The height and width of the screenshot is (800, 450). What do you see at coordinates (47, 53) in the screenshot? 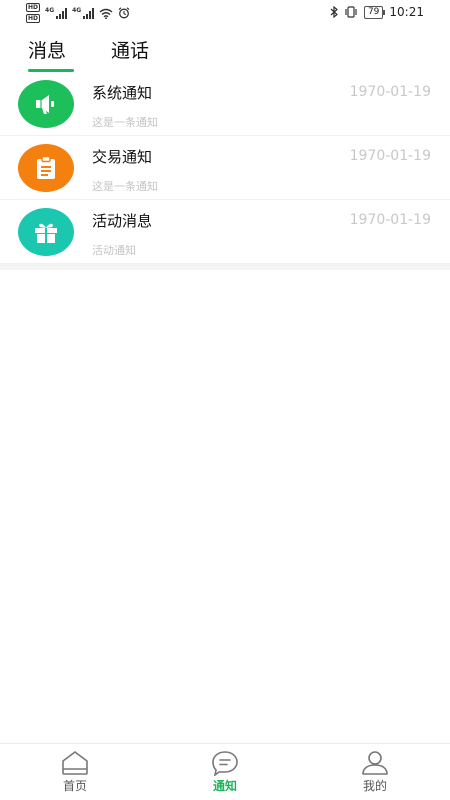
I see `tab-messages: 消息` at bounding box center [47, 53].